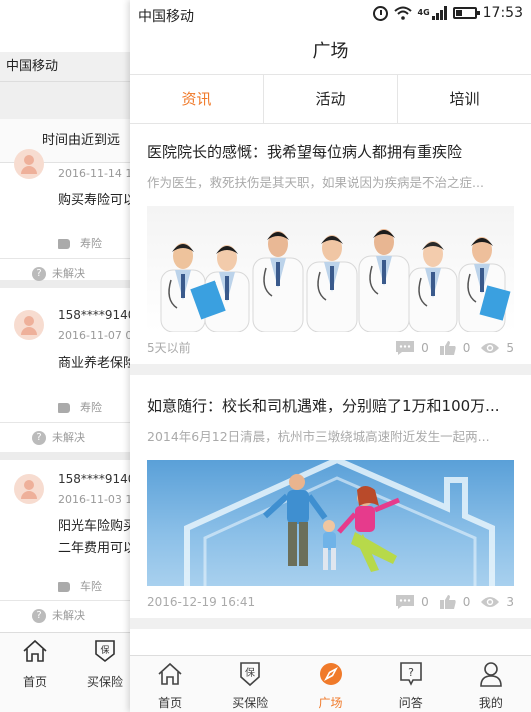 Image resolution: width=531 pixels, height=712 pixels. I want to click on bg-question-date: 2016-11-07 09, so click(99, 335).